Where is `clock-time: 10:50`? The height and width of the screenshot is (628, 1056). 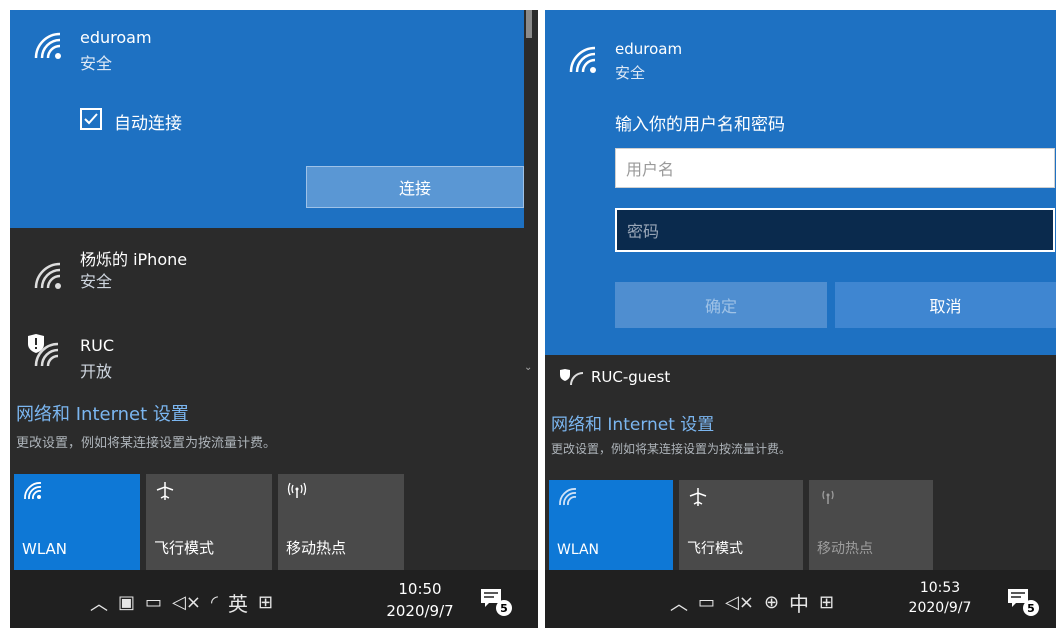
clock-time: 10:50 is located at coordinates (420, 589).